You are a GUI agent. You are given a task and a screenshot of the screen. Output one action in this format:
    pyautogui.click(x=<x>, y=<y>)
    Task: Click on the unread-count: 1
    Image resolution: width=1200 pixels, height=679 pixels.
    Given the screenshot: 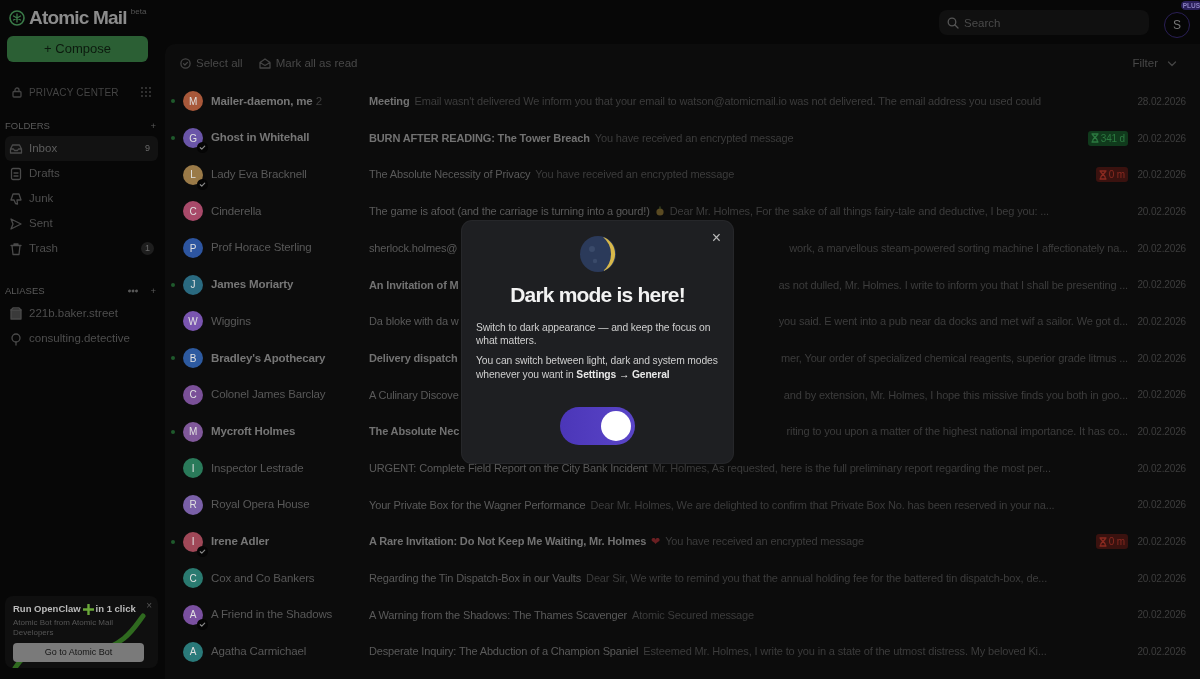 What is the action you would take?
    pyautogui.click(x=147, y=248)
    